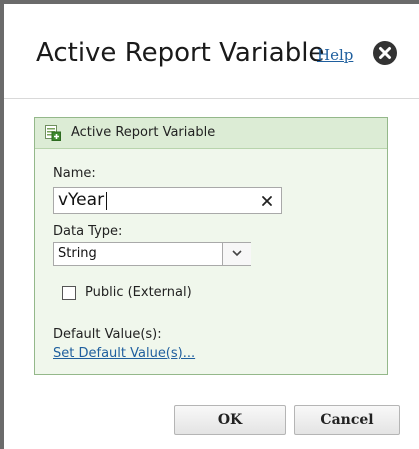 Image resolution: width=419 pixels, height=449 pixels. Describe the element at coordinates (267, 200) in the screenshot. I see `clear-x-icon` at that location.